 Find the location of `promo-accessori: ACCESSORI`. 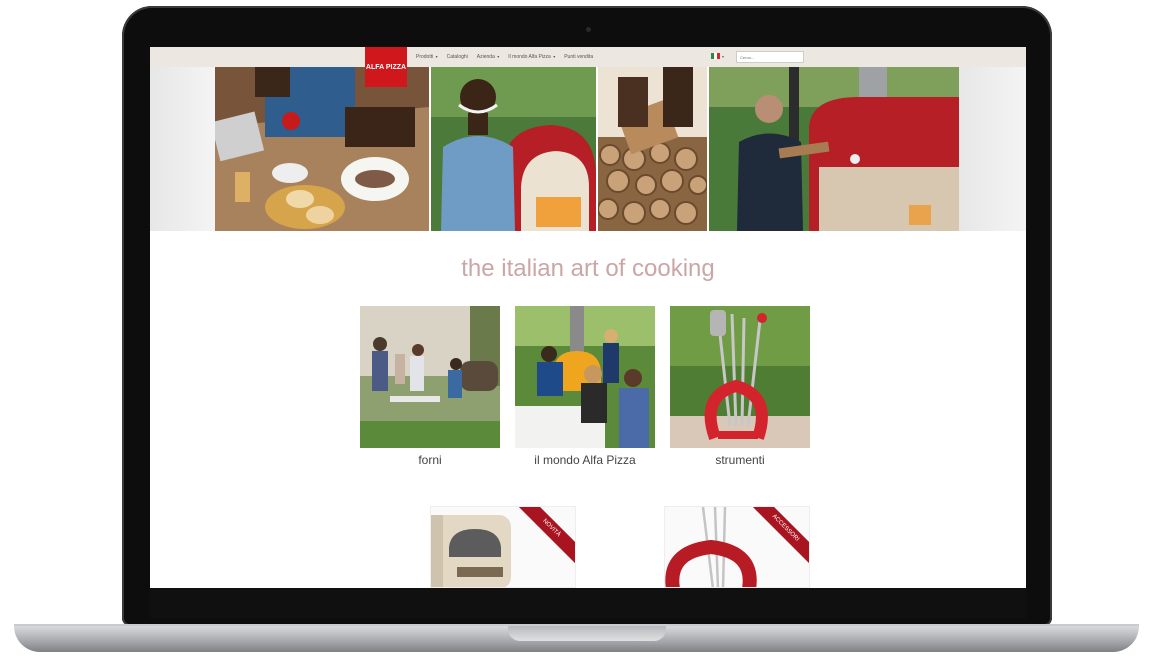

promo-accessori: ACCESSORI is located at coordinates (737, 547).